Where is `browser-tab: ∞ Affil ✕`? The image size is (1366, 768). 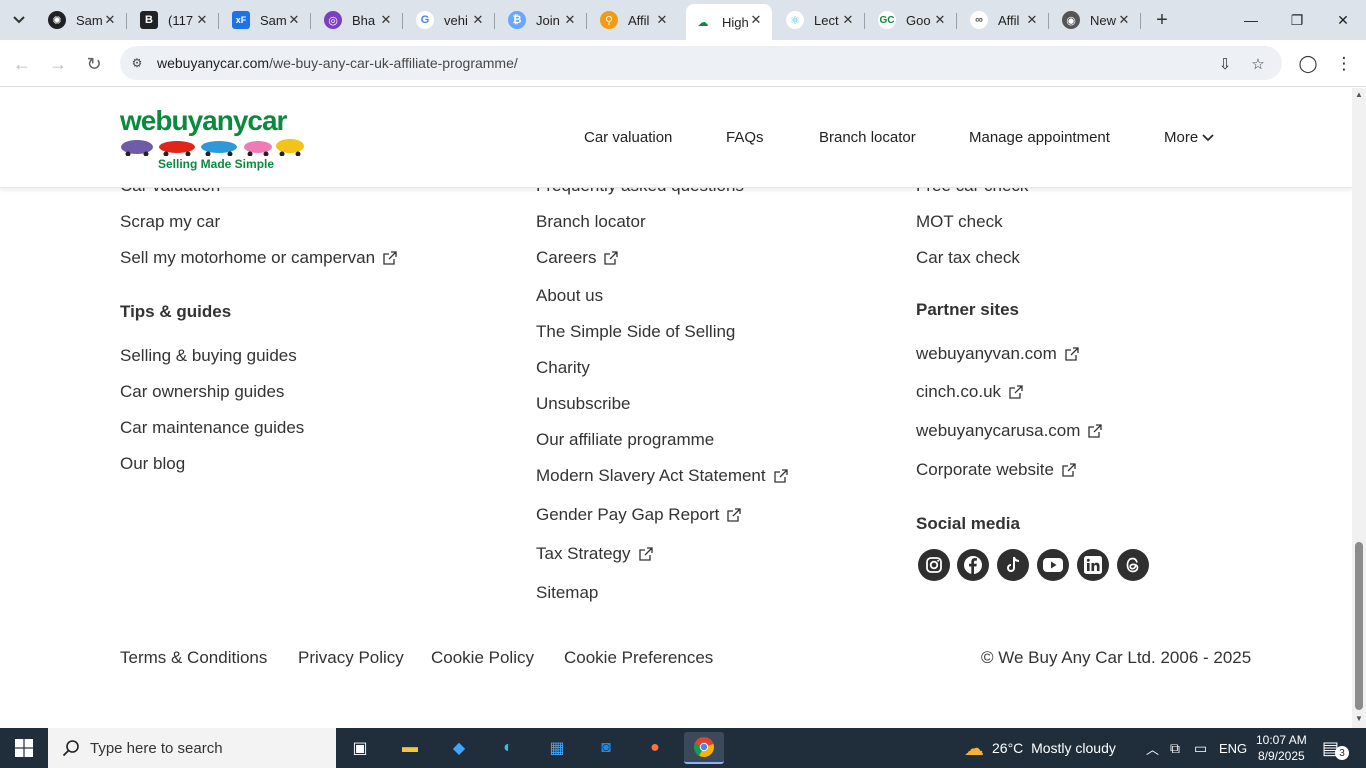
browser-tab: ∞ Affil ✕ is located at coordinates (1002, 20).